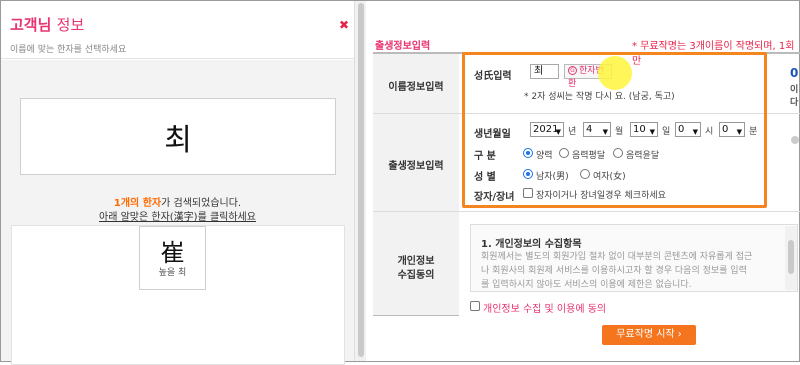 This screenshot has height=365, width=800. Describe the element at coordinates (531, 244) in the screenshot. I see `privacy-title: 1. 개인정보의 수집항목` at that location.